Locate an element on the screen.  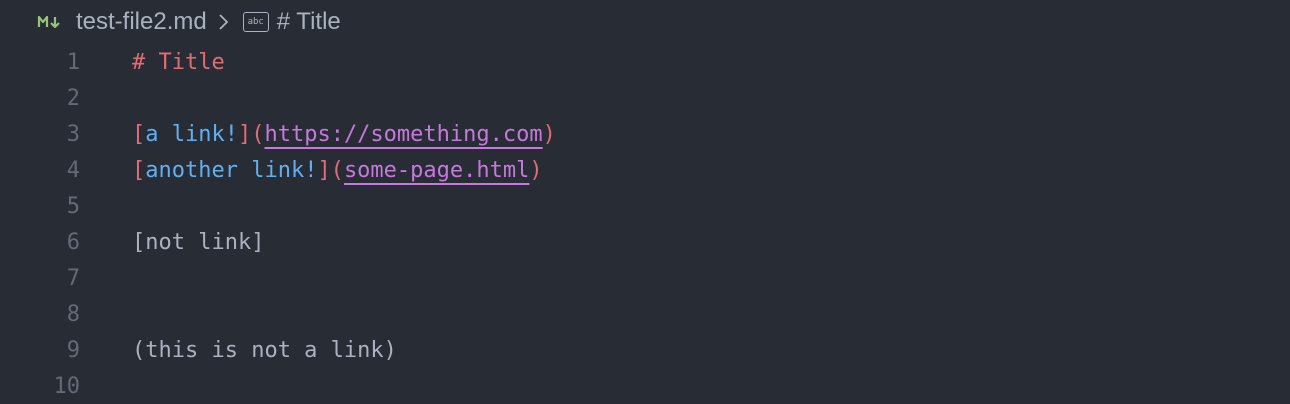
line-number: 10 is located at coordinates (67, 386).